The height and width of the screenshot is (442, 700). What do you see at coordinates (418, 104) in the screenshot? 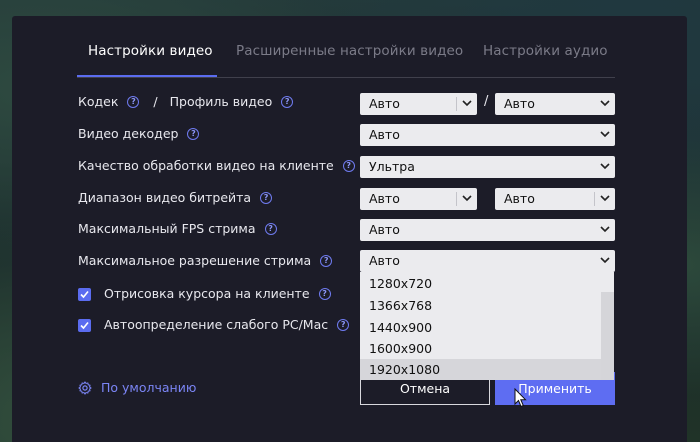
I see `codec-select: Авто` at bounding box center [418, 104].